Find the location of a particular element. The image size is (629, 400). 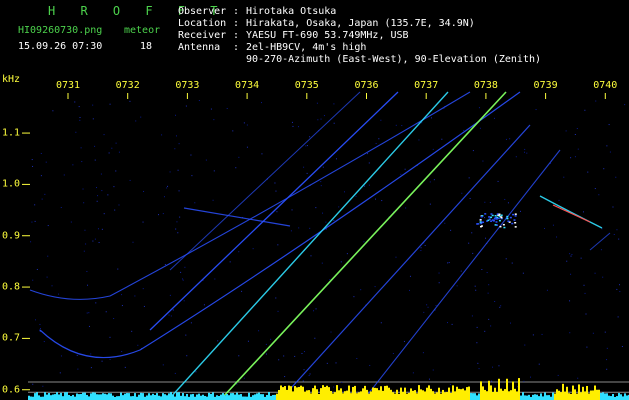

x-tick-label: 0731 is located at coordinates (68, 85).